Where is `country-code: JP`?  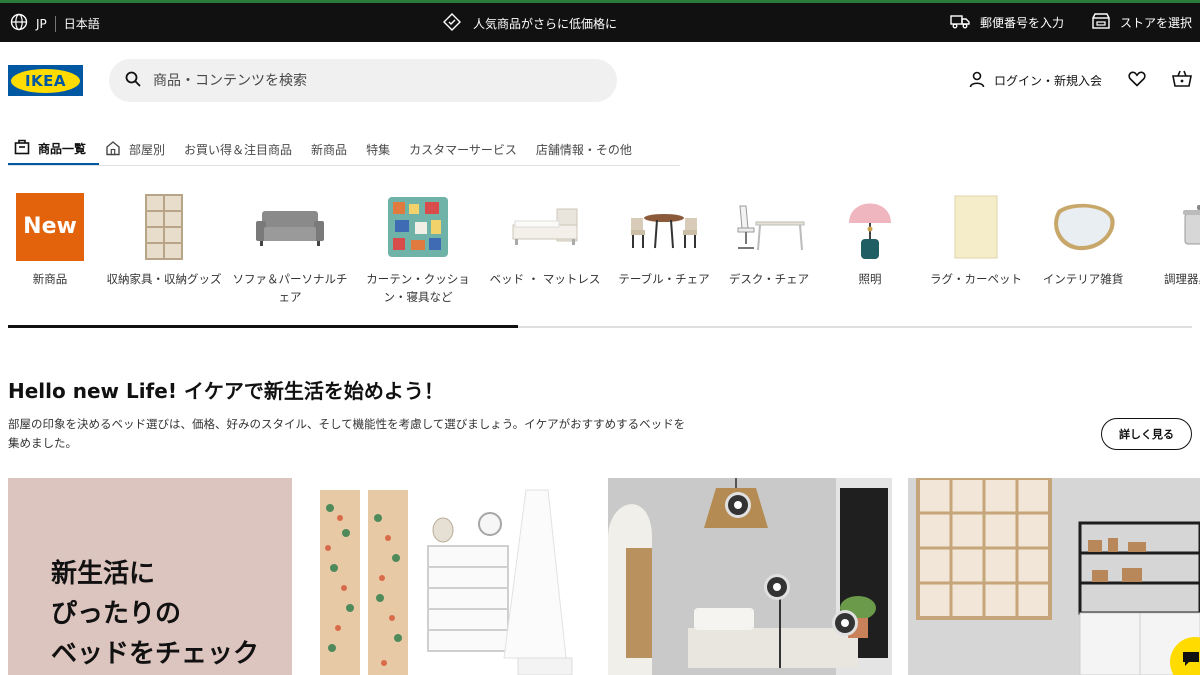 country-code: JP is located at coordinates (41, 24).